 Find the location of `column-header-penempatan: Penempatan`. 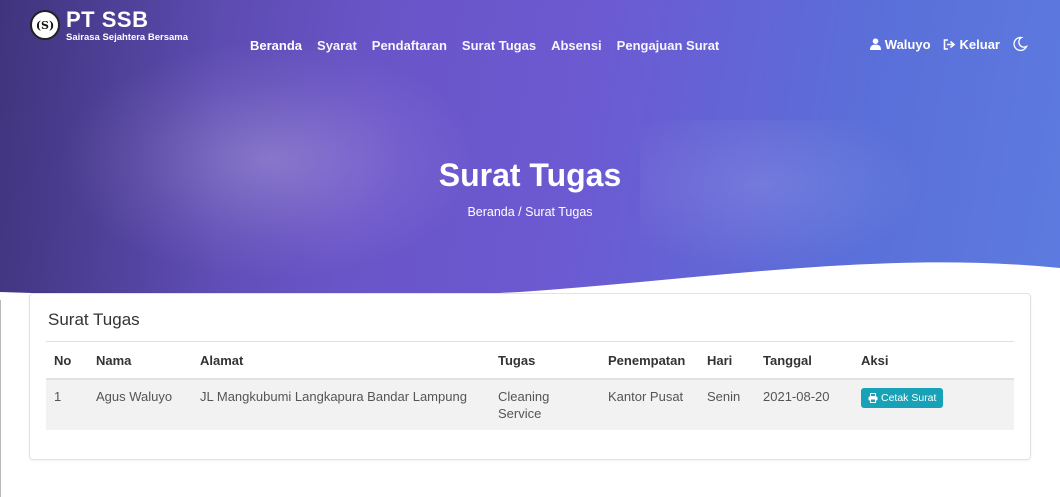

column-header-penempatan: Penempatan is located at coordinates (649, 360).